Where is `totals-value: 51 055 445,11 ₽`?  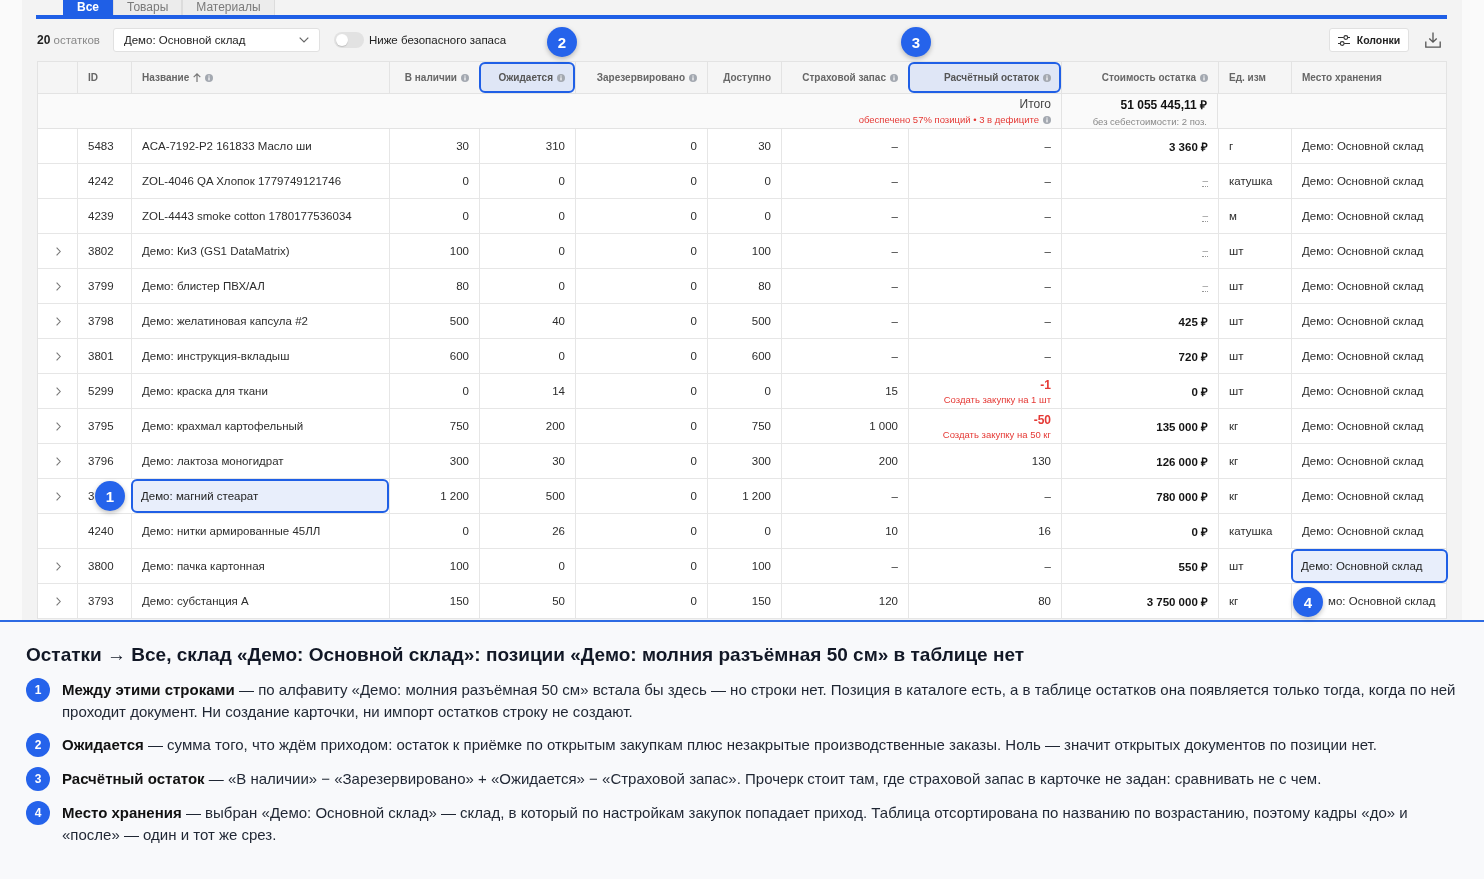
totals-value: 51 055 445,11 ₽ is located at coordinates (1163, 104).